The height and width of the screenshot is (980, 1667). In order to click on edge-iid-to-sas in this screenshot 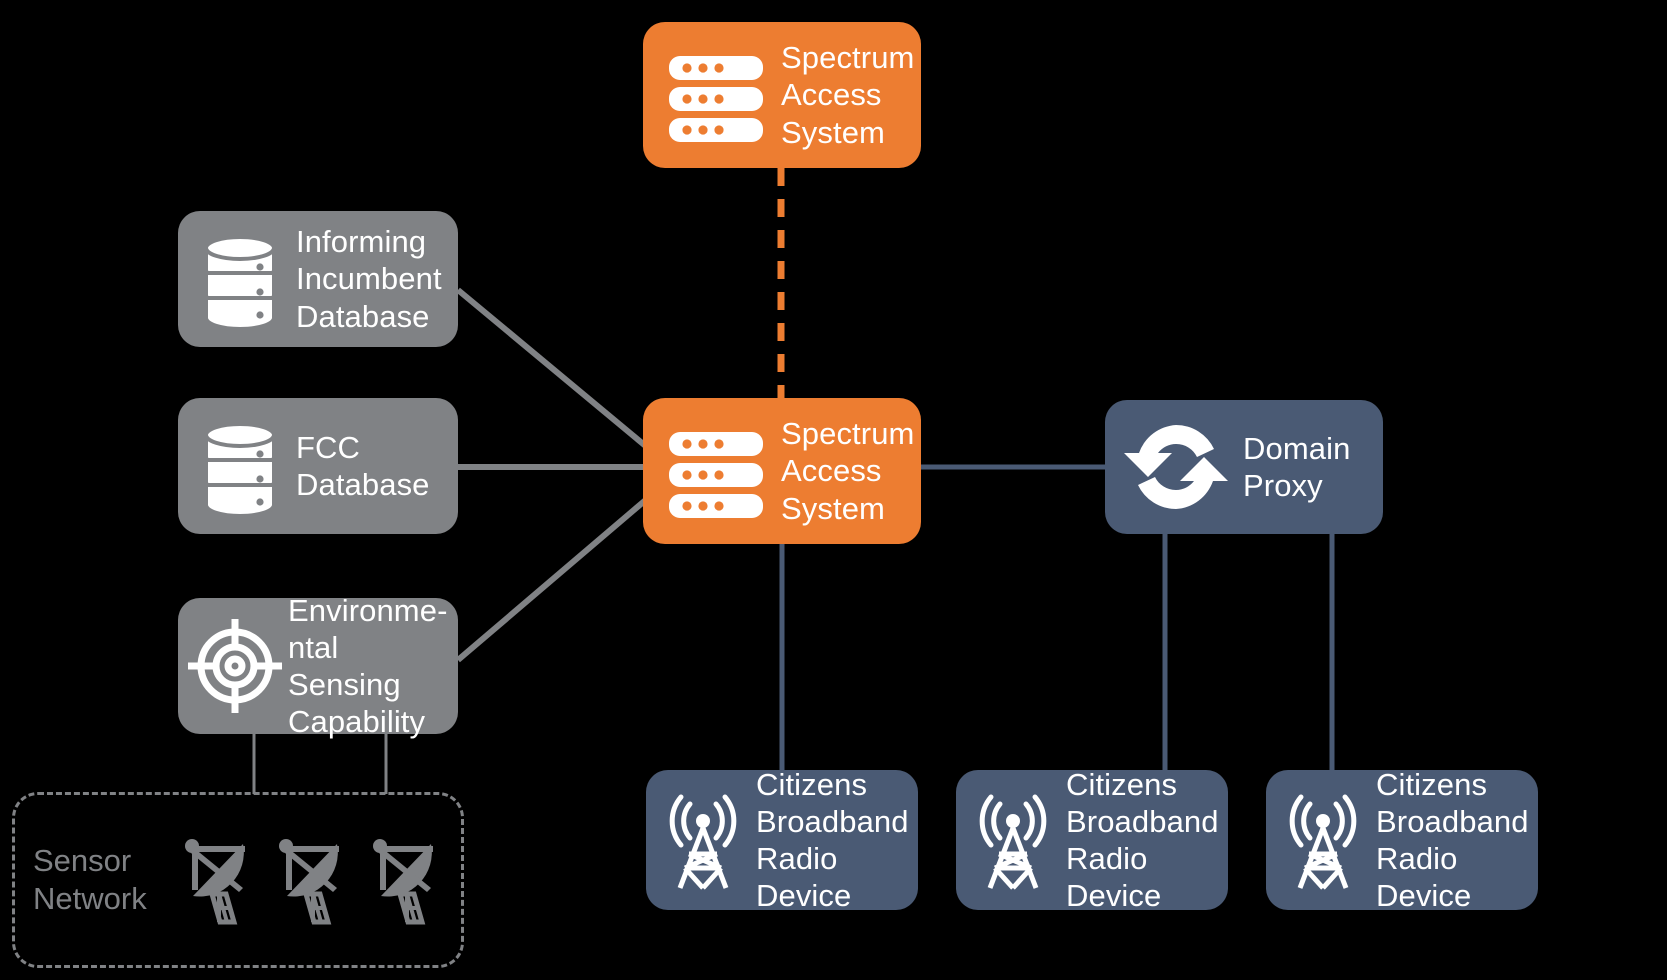, I will do `click(553, 369)`.